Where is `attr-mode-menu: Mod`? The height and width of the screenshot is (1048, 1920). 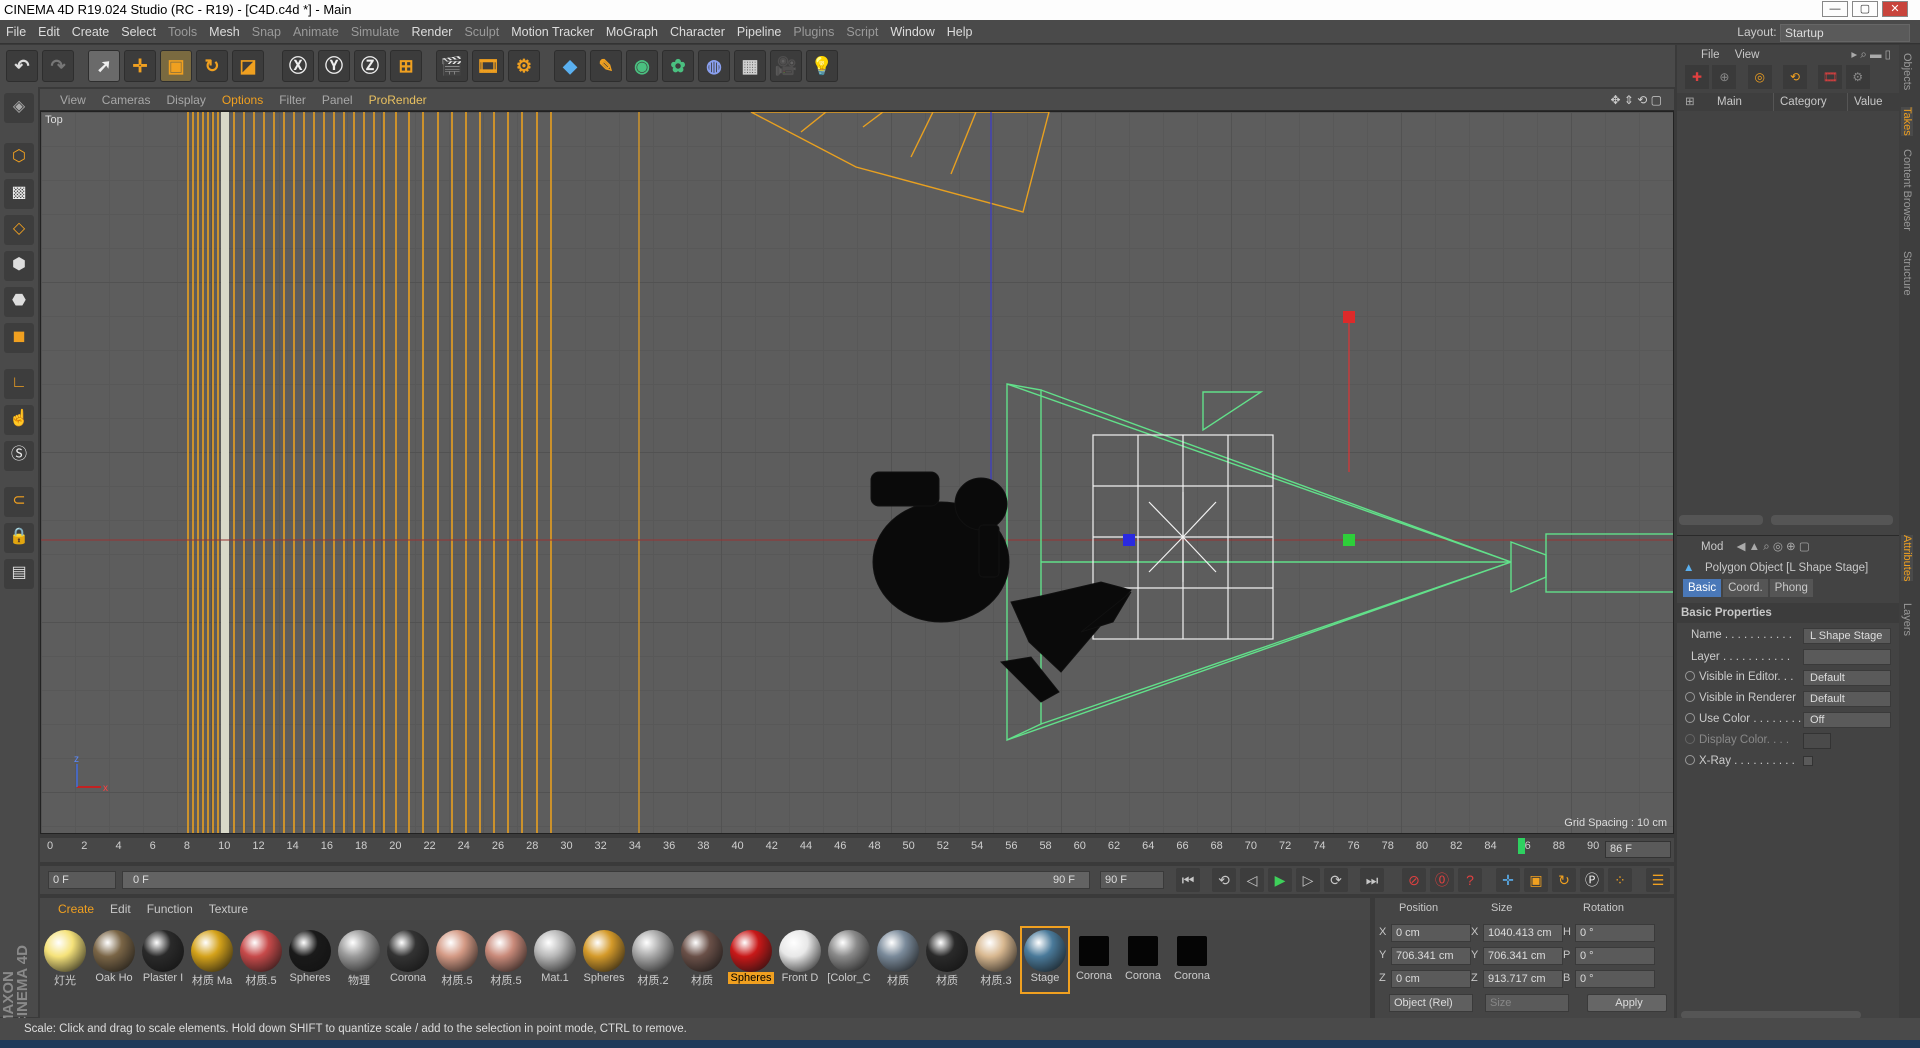
attr-mode-menu: Mod is located at coordinates (1712, 547).